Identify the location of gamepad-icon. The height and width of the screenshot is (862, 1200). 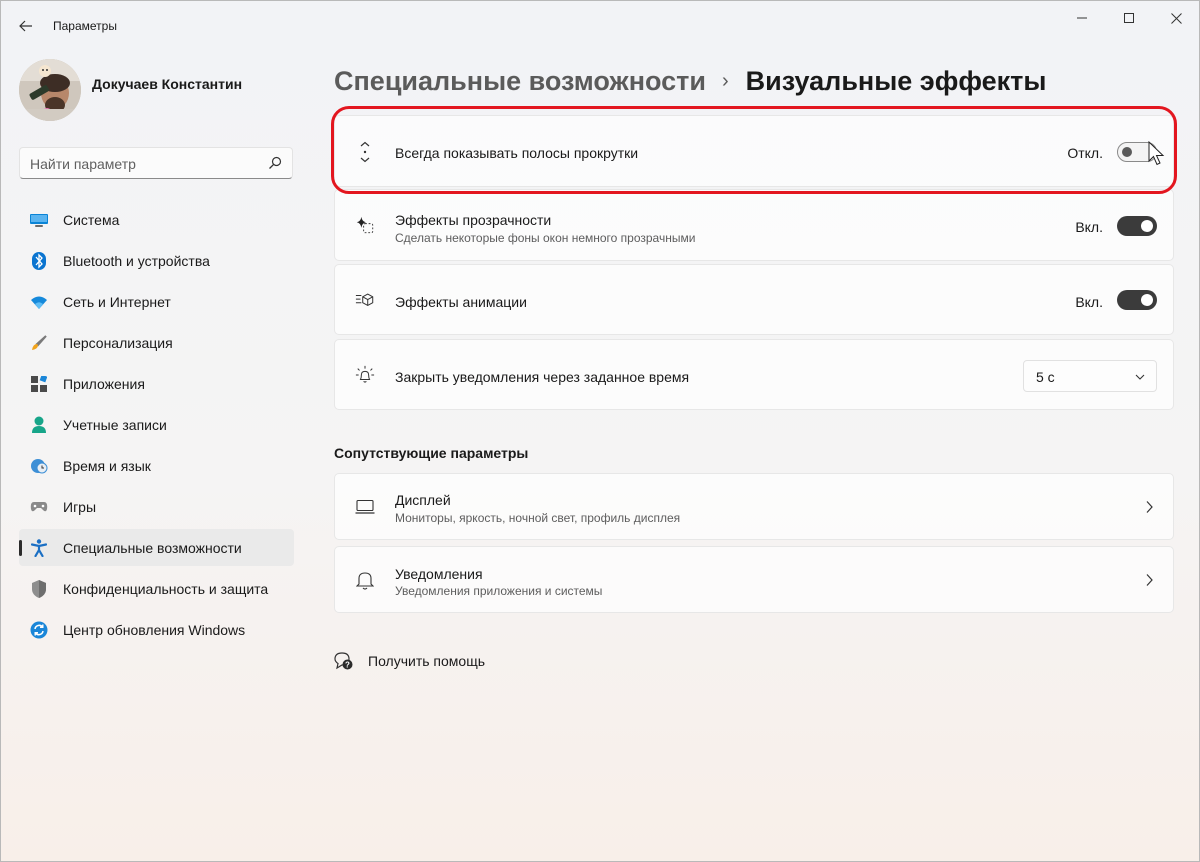
(39, 507).